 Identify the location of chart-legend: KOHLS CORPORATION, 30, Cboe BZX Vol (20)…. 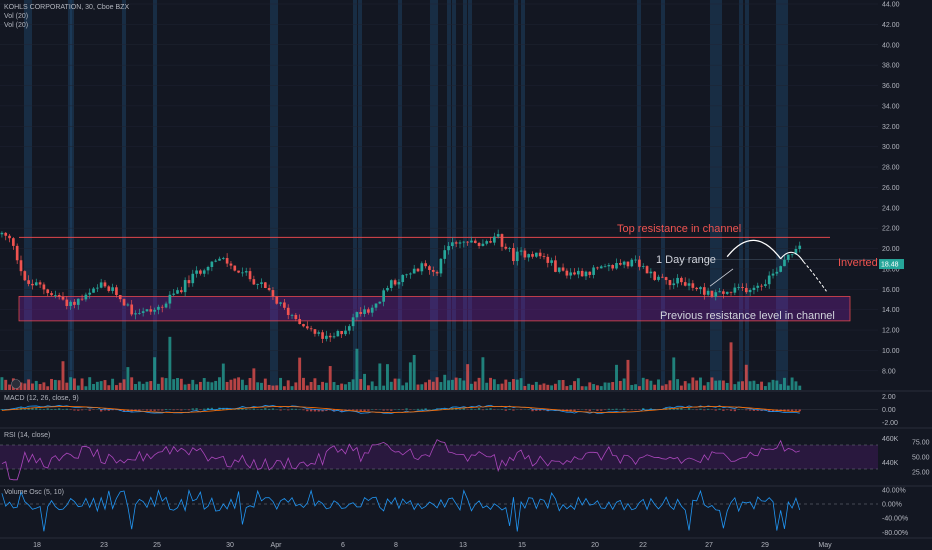
(66, 16).